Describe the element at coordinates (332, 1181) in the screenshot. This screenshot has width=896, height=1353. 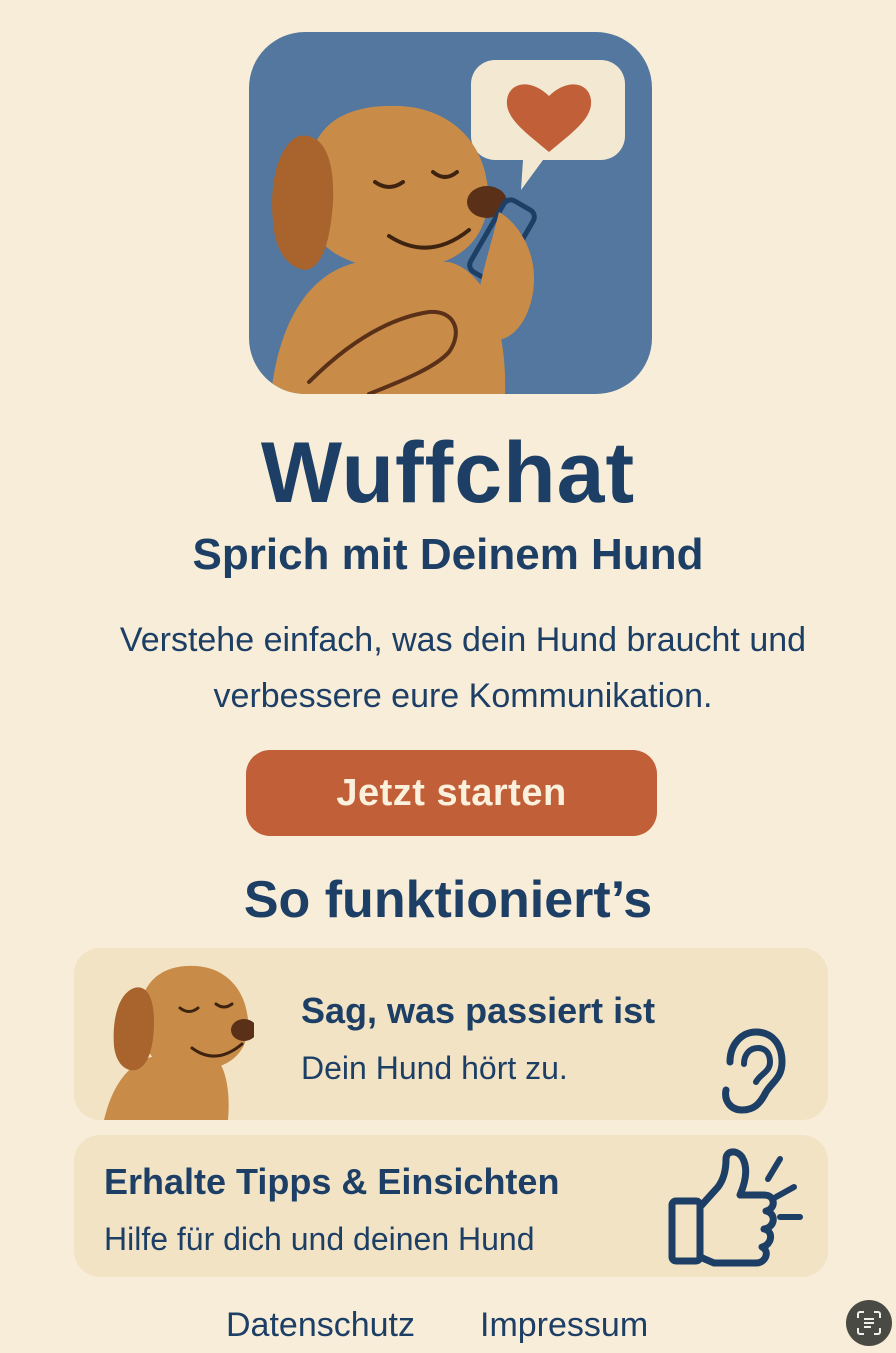
I see `step-title: Erhalte Tipps & Einsichten` at that location.